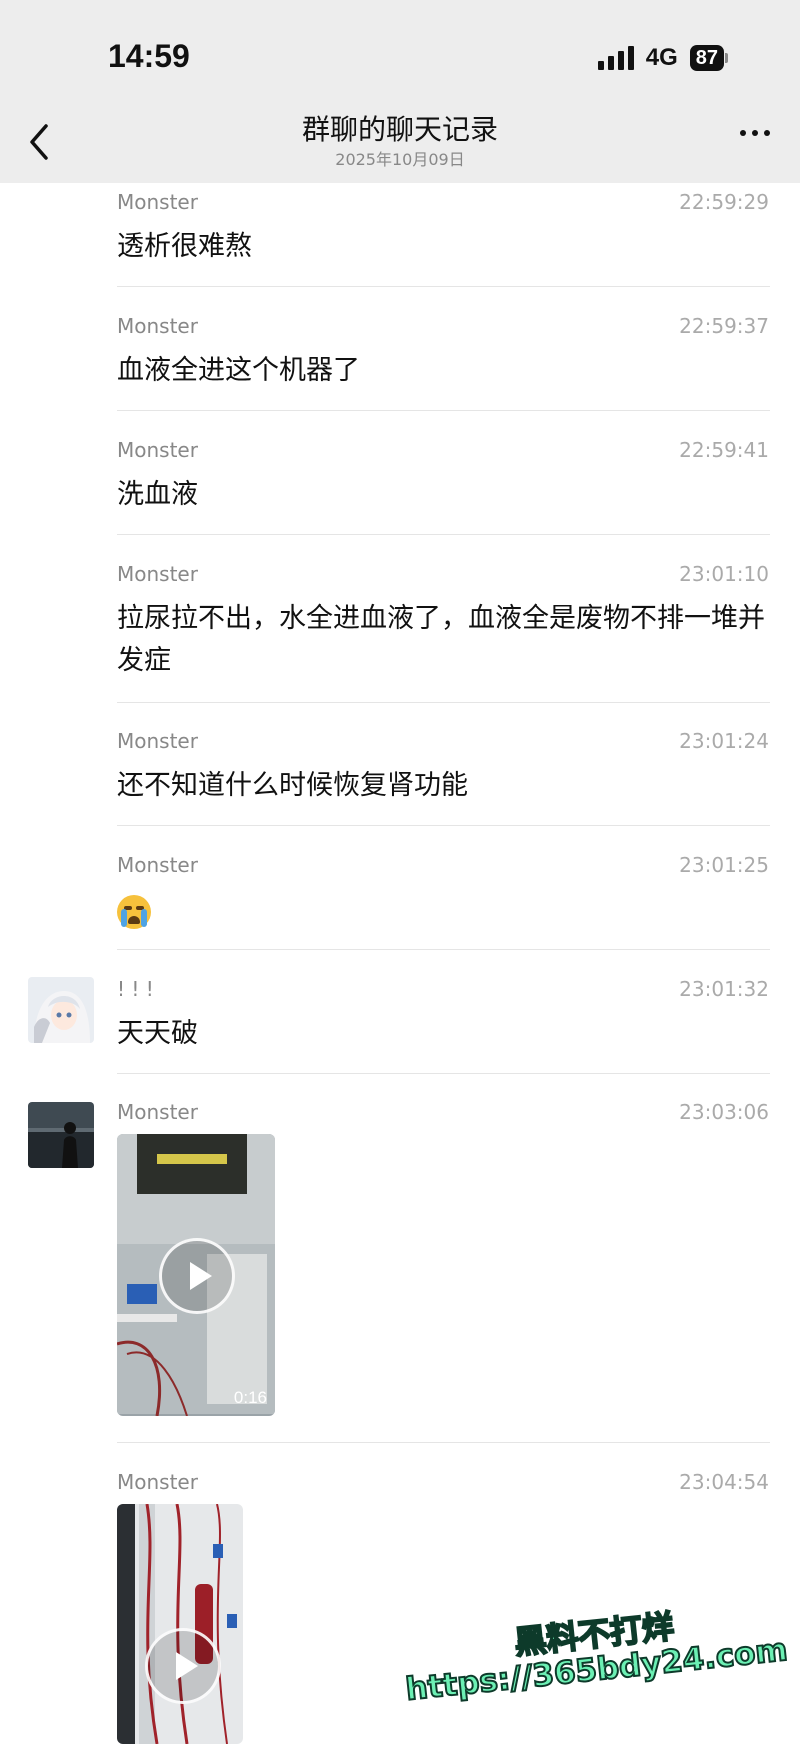 The width and height of the screenshot is (800, 1744). What do you see at coordinates (238, 370) in the screenshot?
I see `message-text: 血液全进这个机器了` at bounding box center [238, 370].